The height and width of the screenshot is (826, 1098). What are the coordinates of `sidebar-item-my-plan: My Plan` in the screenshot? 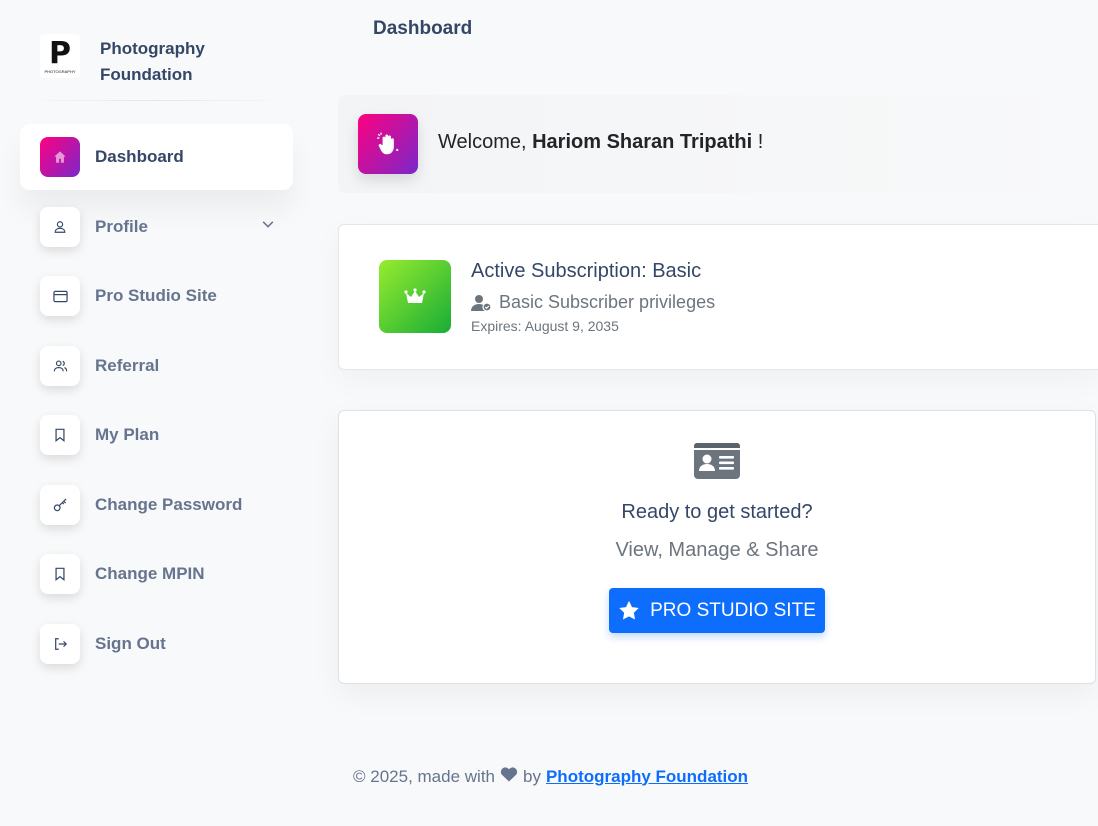 It's located at (156, 435).